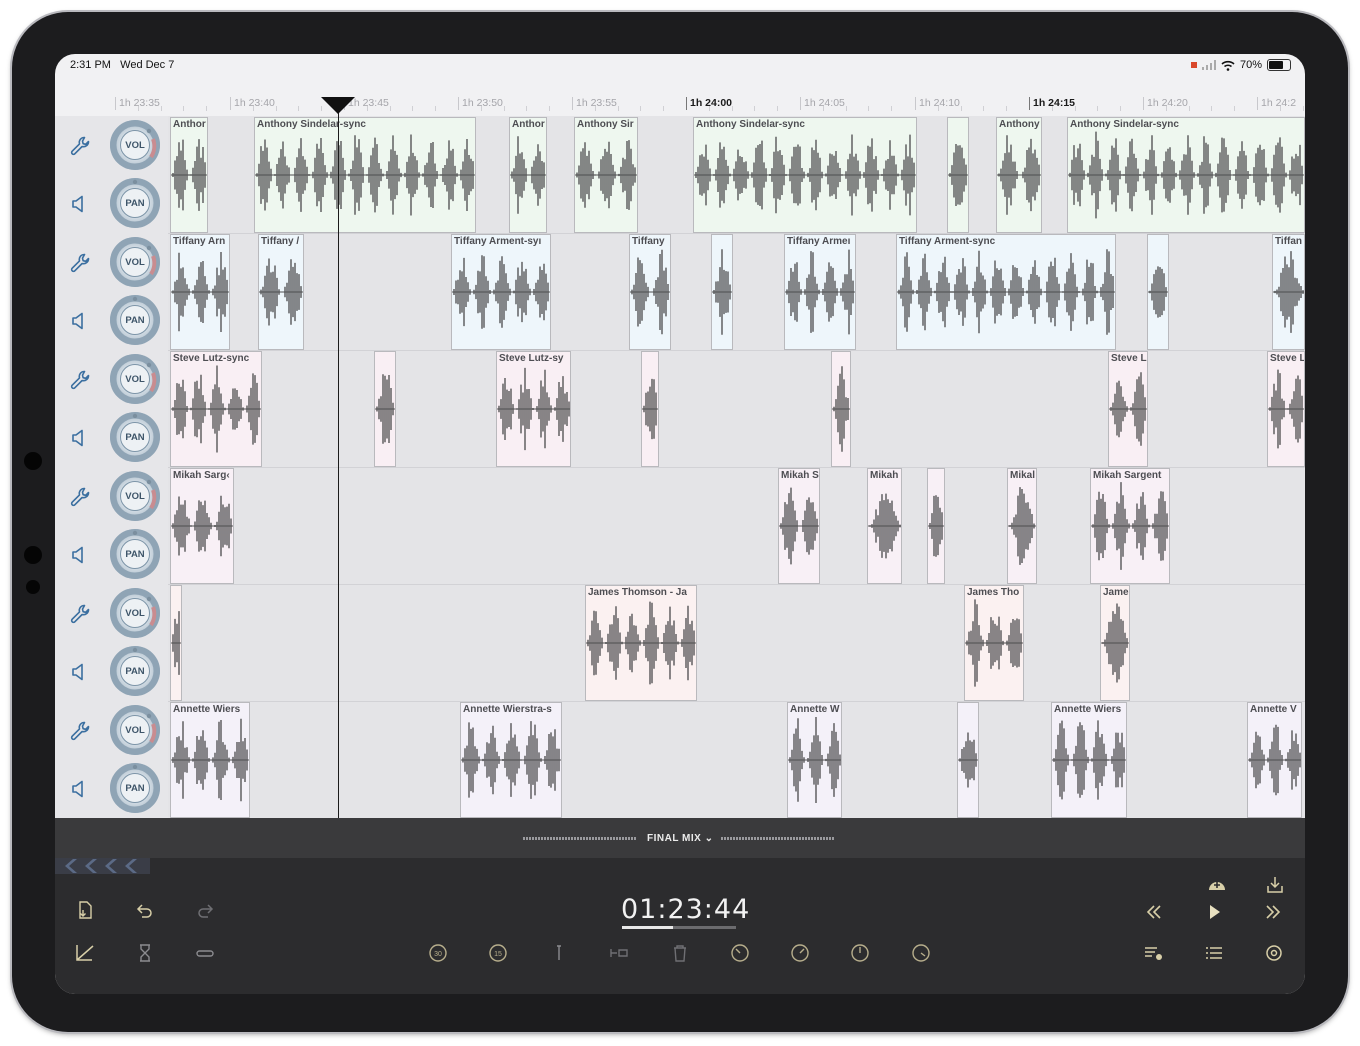  What do you see at coordinates (1217, 886) in the screenshot?
I see `add-icon` at bounding box center [1217, 886].